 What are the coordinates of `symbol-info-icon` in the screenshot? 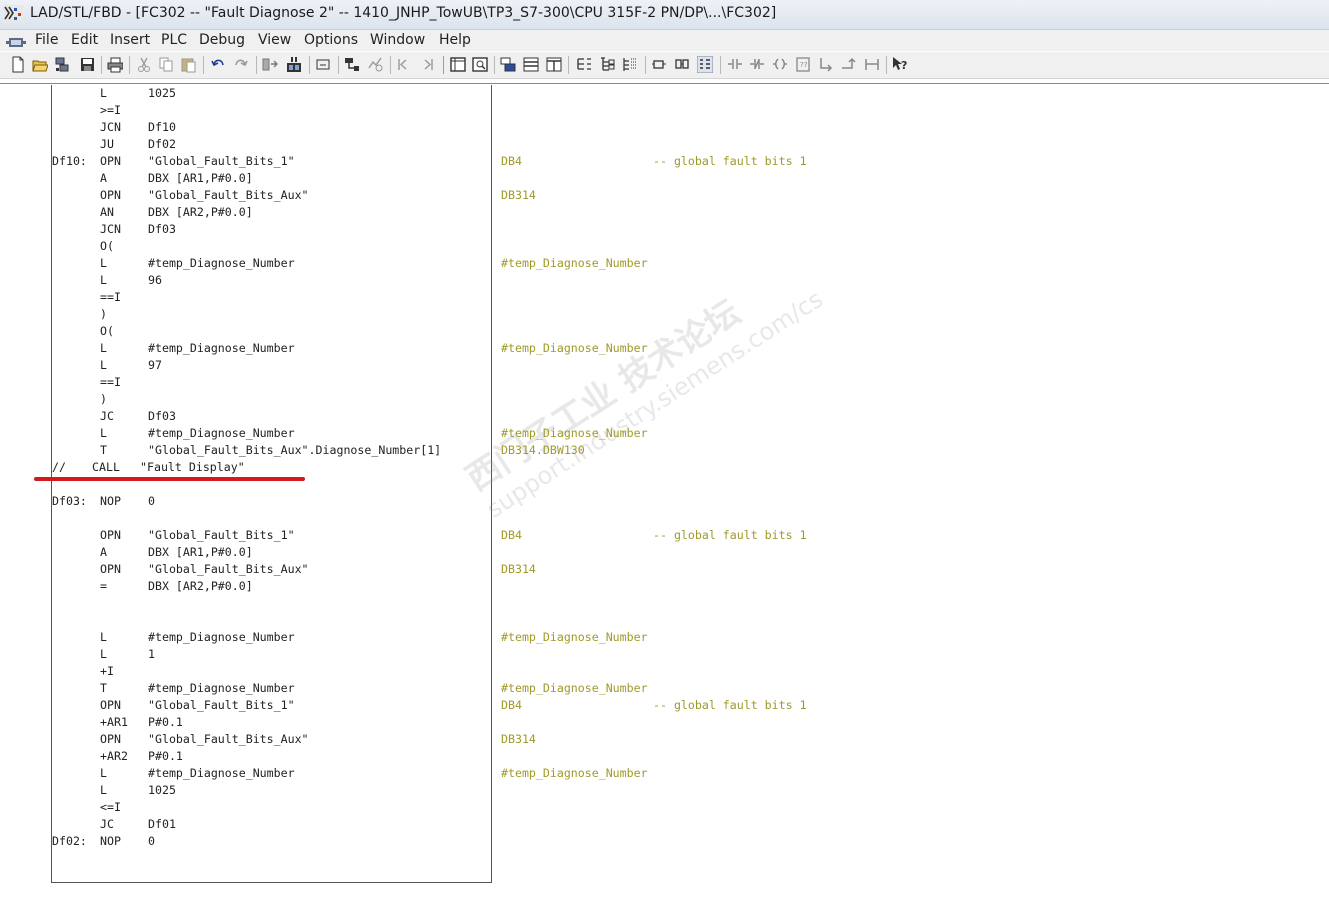 It's located at (508, 64).